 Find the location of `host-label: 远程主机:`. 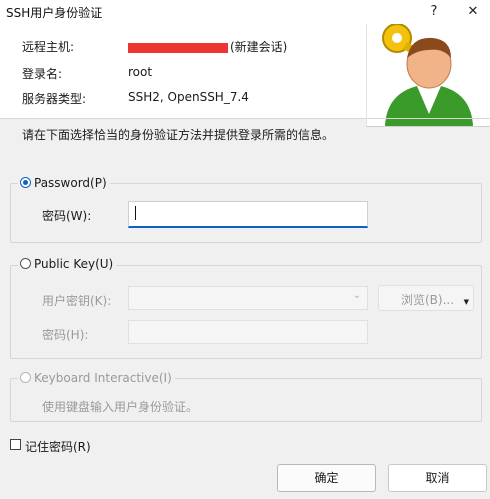

host-label: 远程主机: is located at coordinates (48, 47).